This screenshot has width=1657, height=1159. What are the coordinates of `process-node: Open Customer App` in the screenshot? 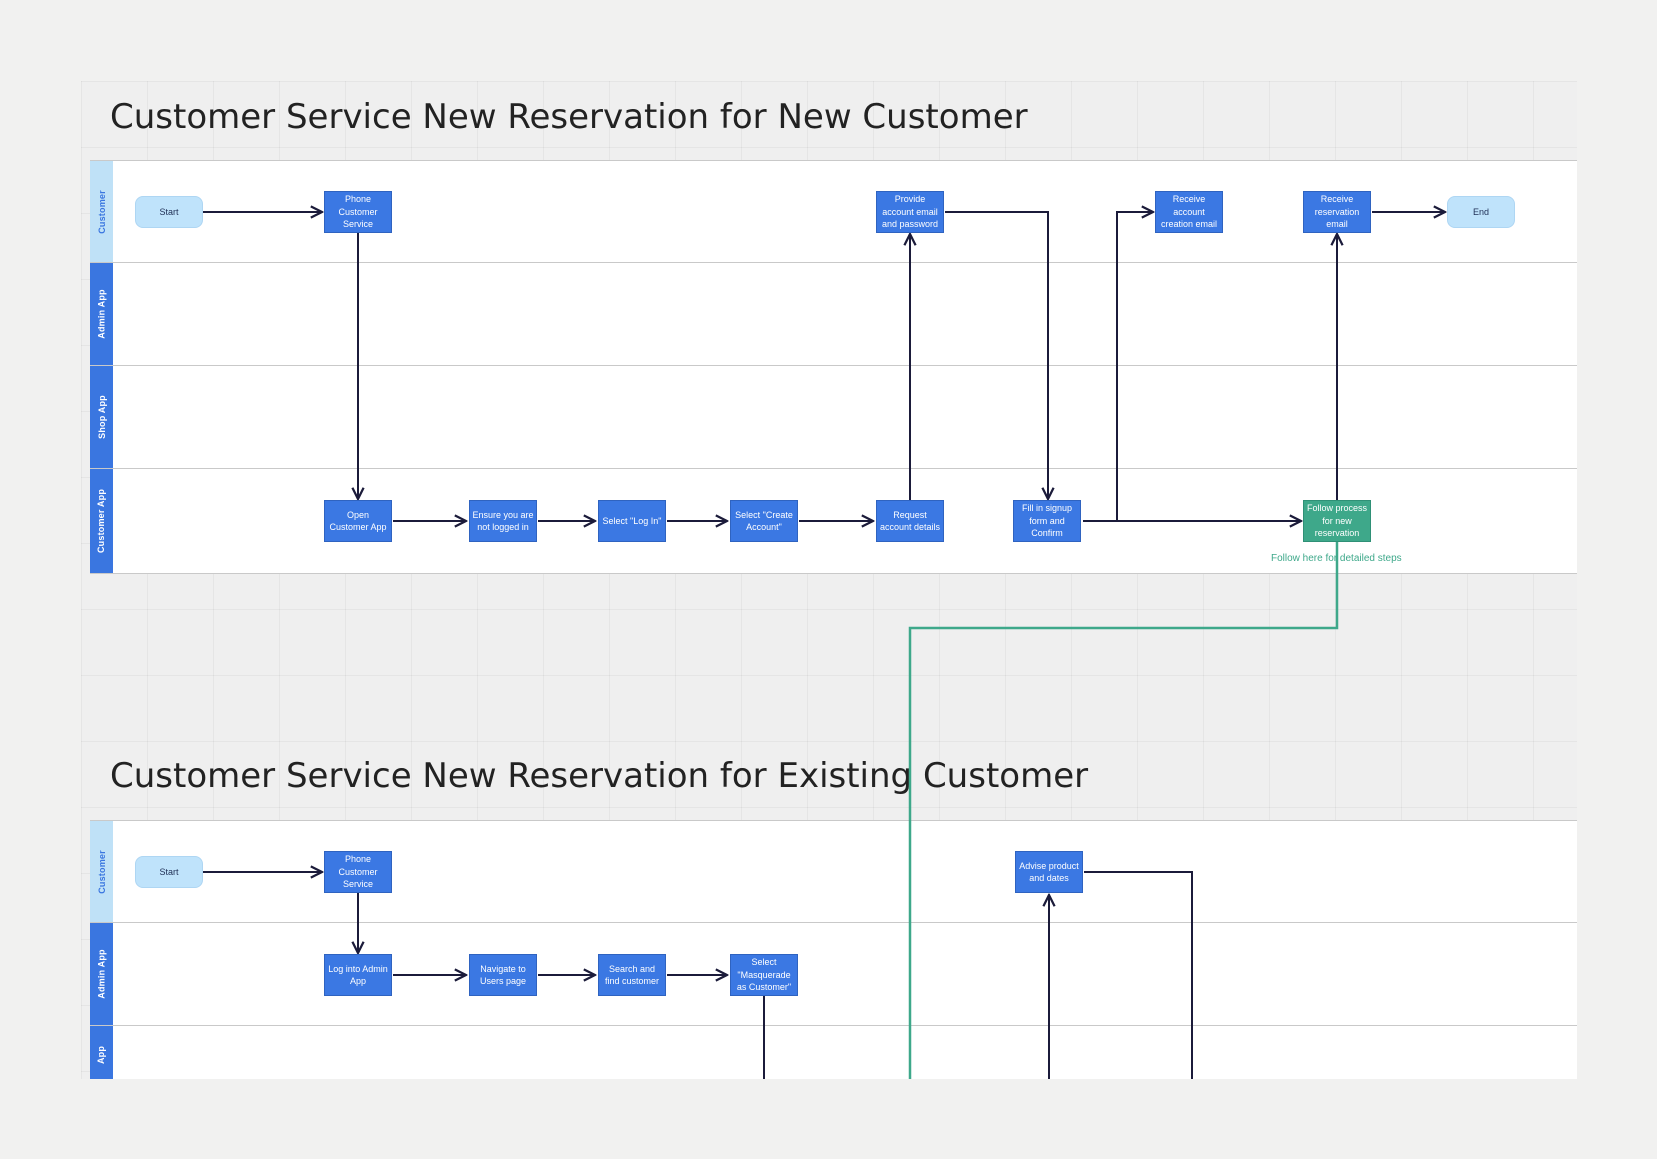 It's located at (358, 521).